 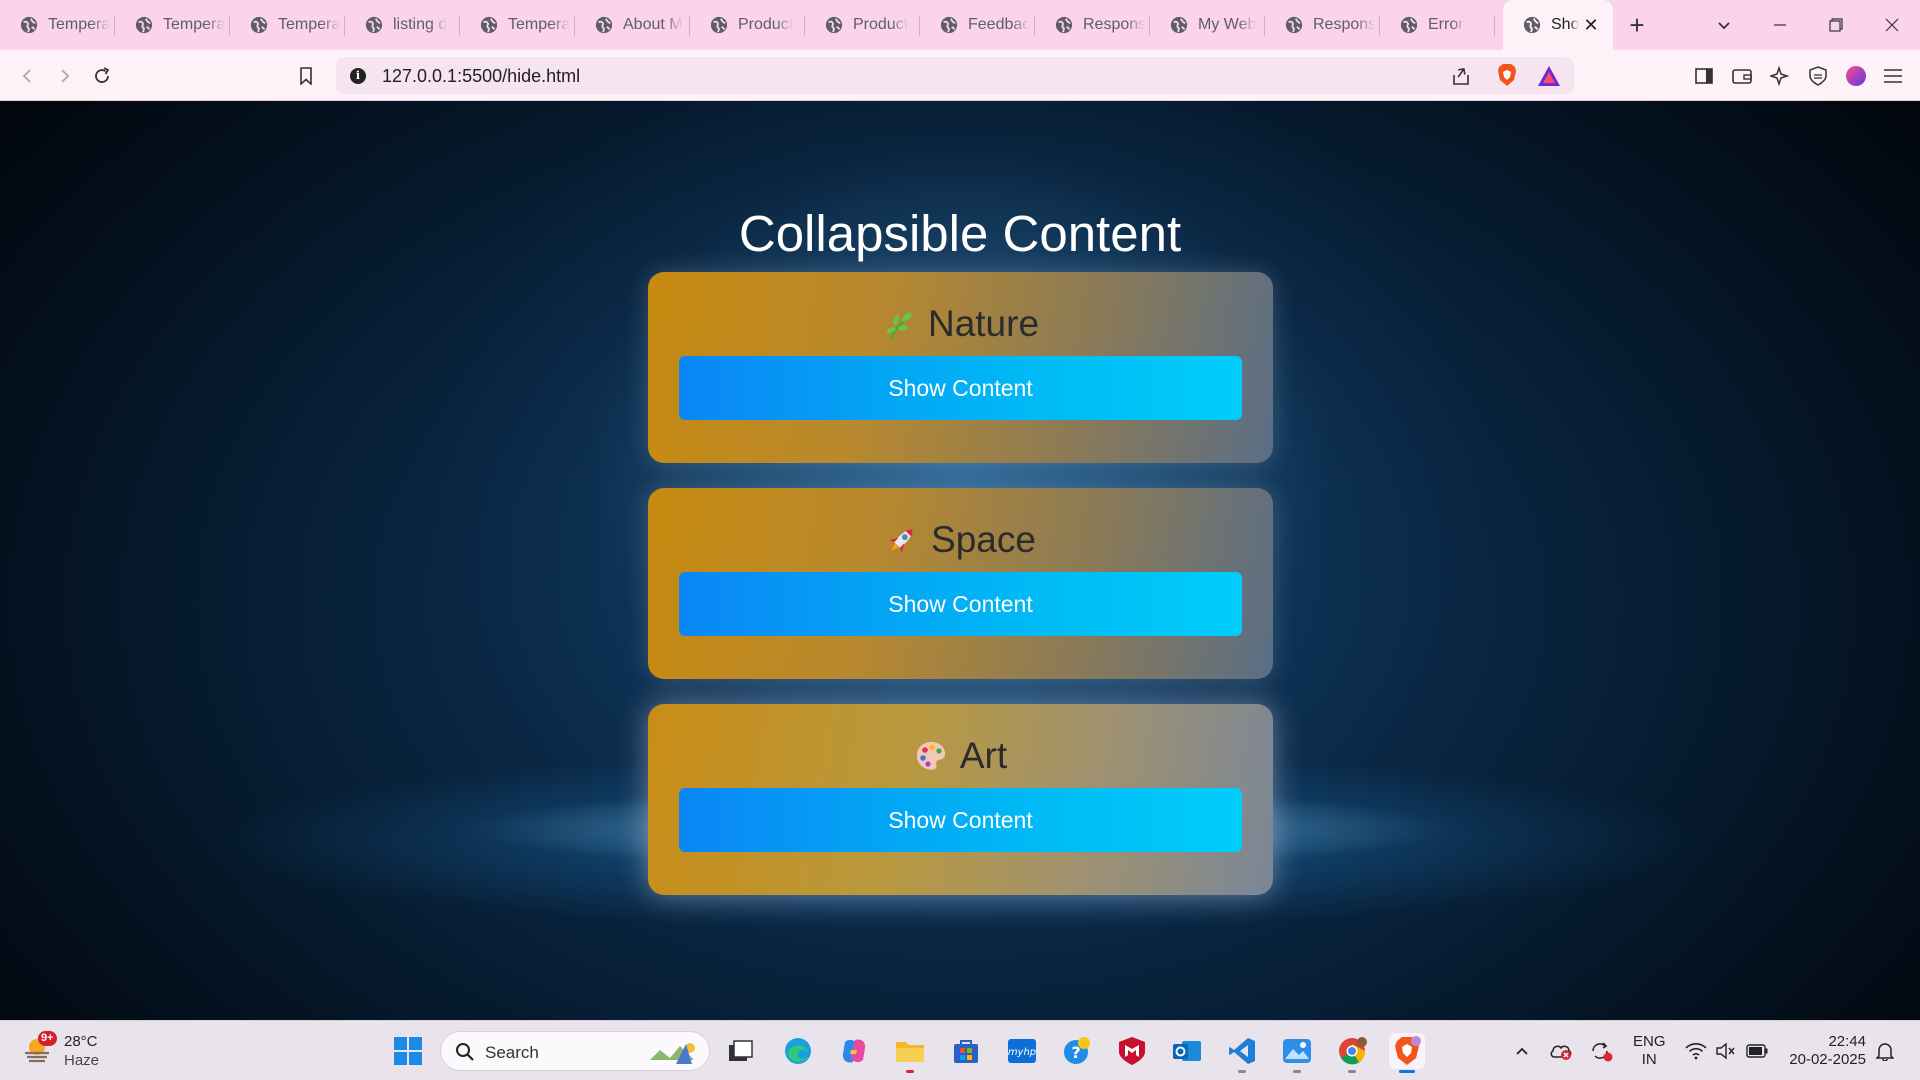 I want to click on myhp-icon: myhp, so click(x=1022, y=1051).